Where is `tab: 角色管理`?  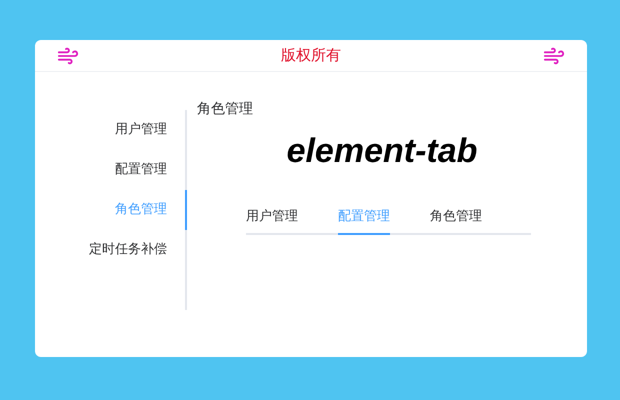
tab: 角色管理 is located at coordinates (456, 220).